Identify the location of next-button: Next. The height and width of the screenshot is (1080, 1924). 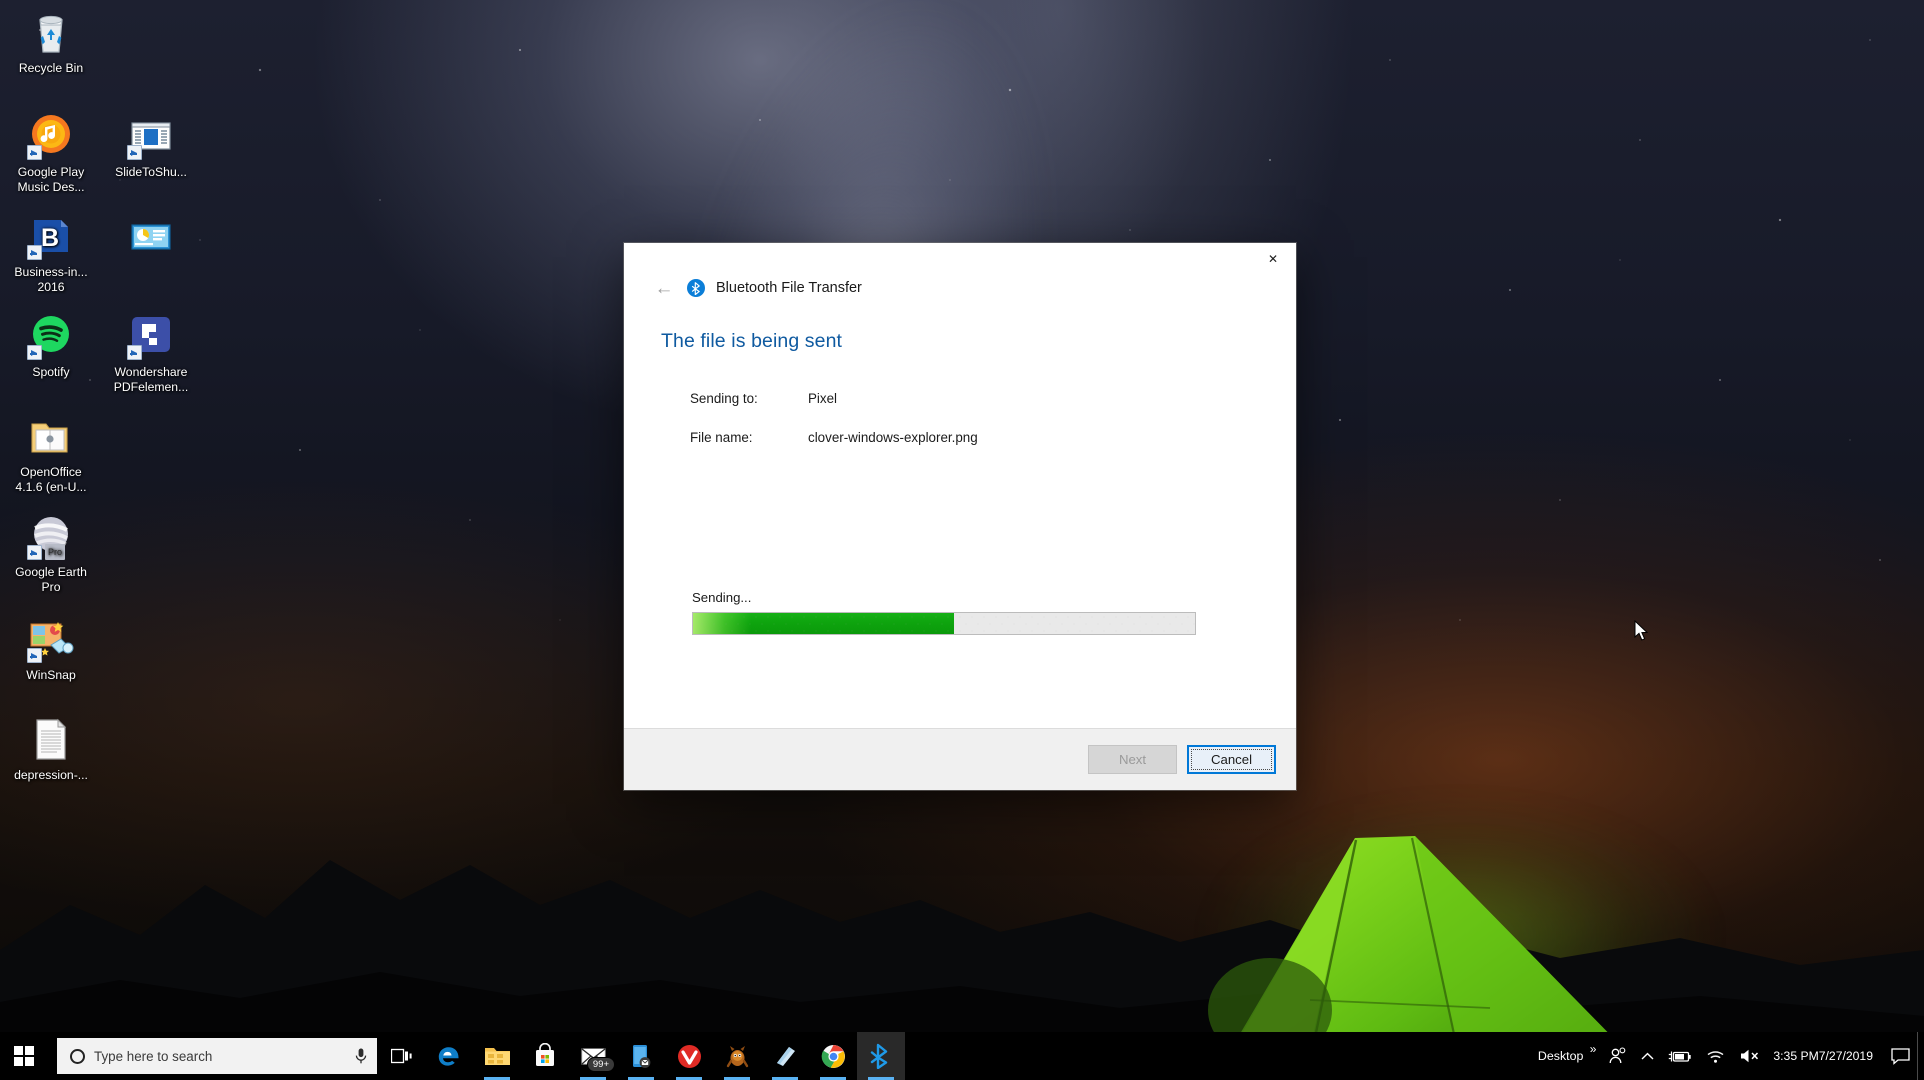
(1132, 759).